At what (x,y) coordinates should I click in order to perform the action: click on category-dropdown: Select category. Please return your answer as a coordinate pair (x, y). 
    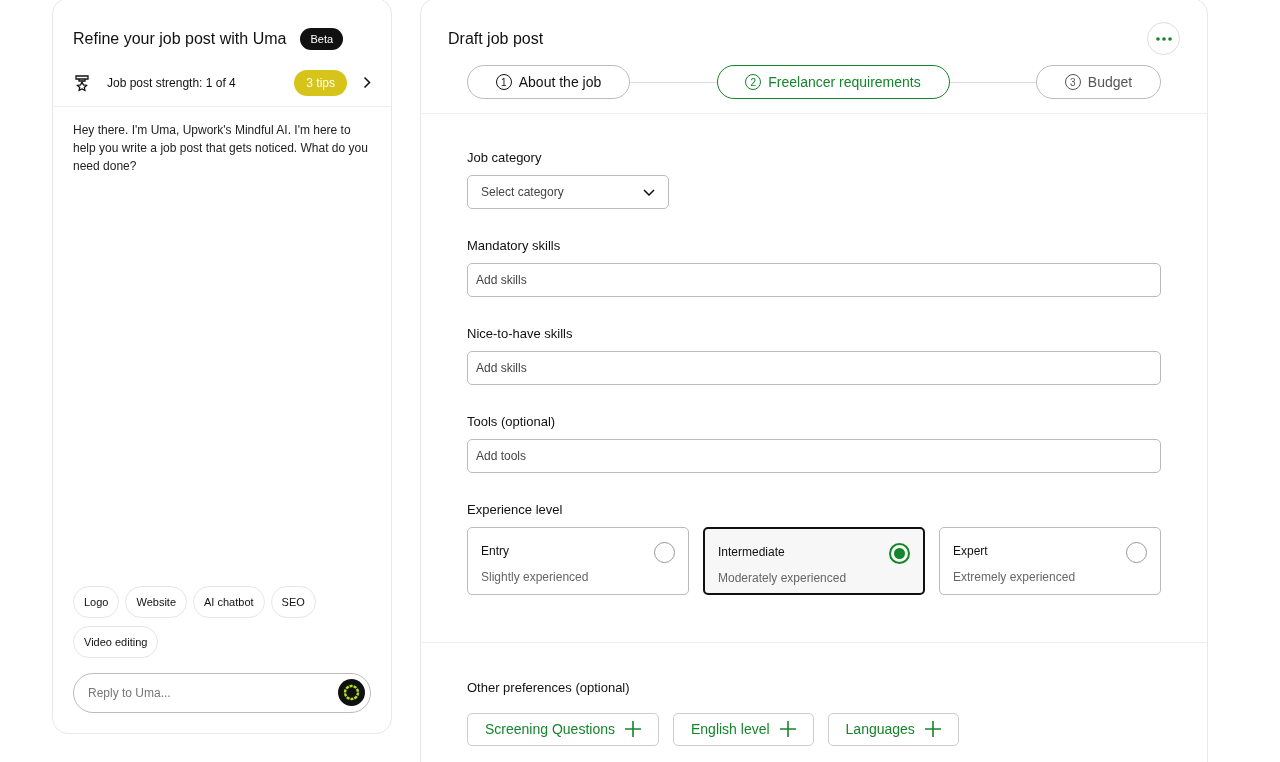
    Looking at the image, I should click on (568, 192).